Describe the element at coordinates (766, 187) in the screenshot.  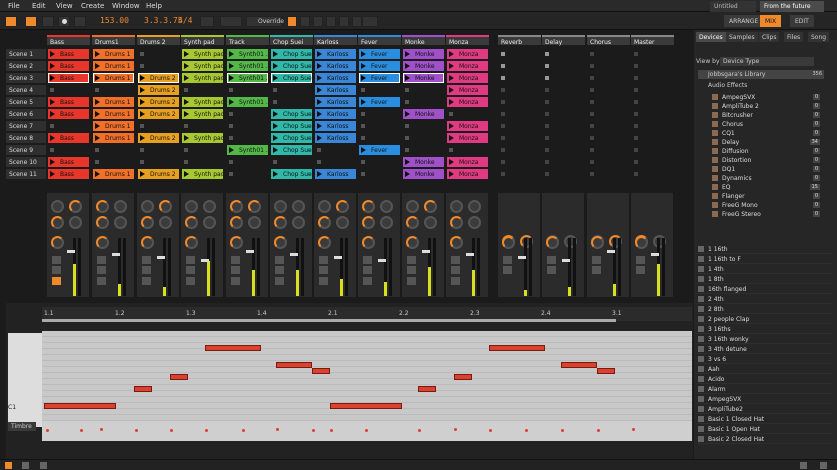
I see `device-item: EQ 15` at that location.